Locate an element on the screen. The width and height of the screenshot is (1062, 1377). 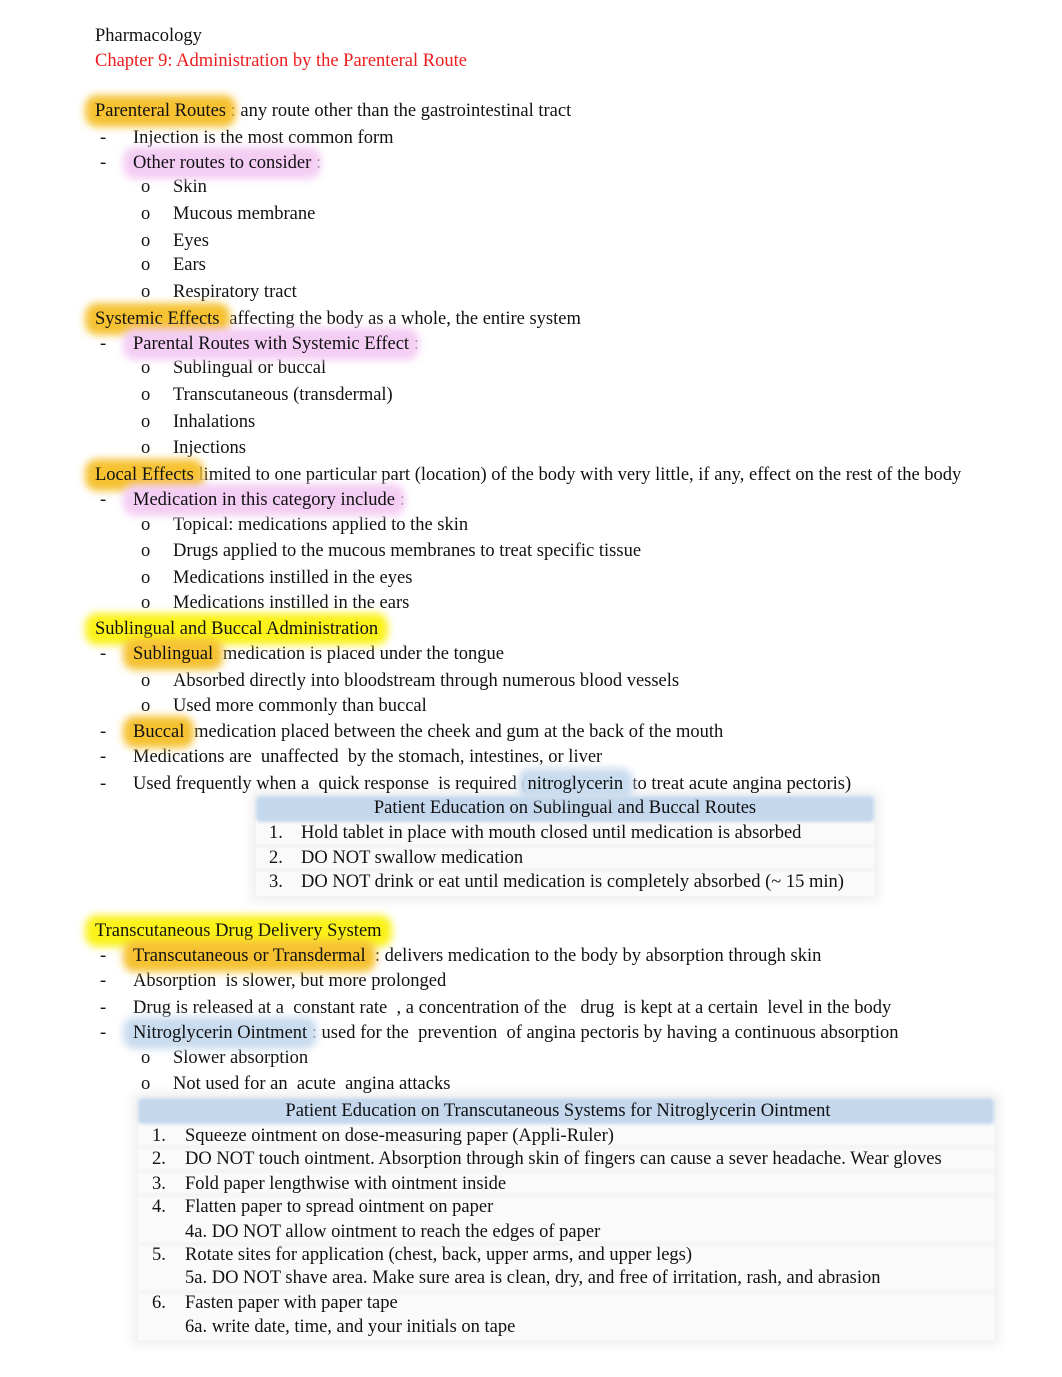
nitro-item: Not used for an acute angina attacks is located at coordinates (312, 1084).